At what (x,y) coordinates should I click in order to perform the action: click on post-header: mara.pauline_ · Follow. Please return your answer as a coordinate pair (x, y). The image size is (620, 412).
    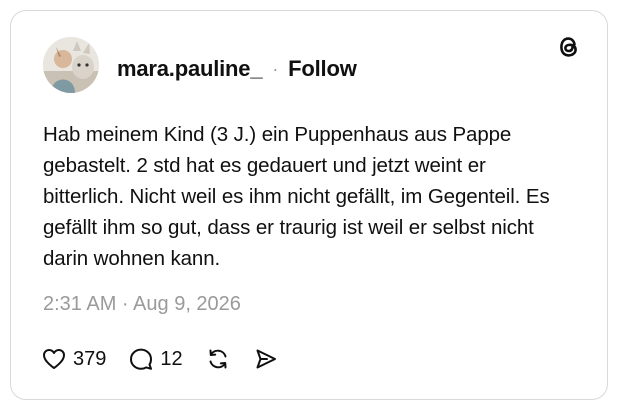
    Looking at the image, I should click on (237, 69).